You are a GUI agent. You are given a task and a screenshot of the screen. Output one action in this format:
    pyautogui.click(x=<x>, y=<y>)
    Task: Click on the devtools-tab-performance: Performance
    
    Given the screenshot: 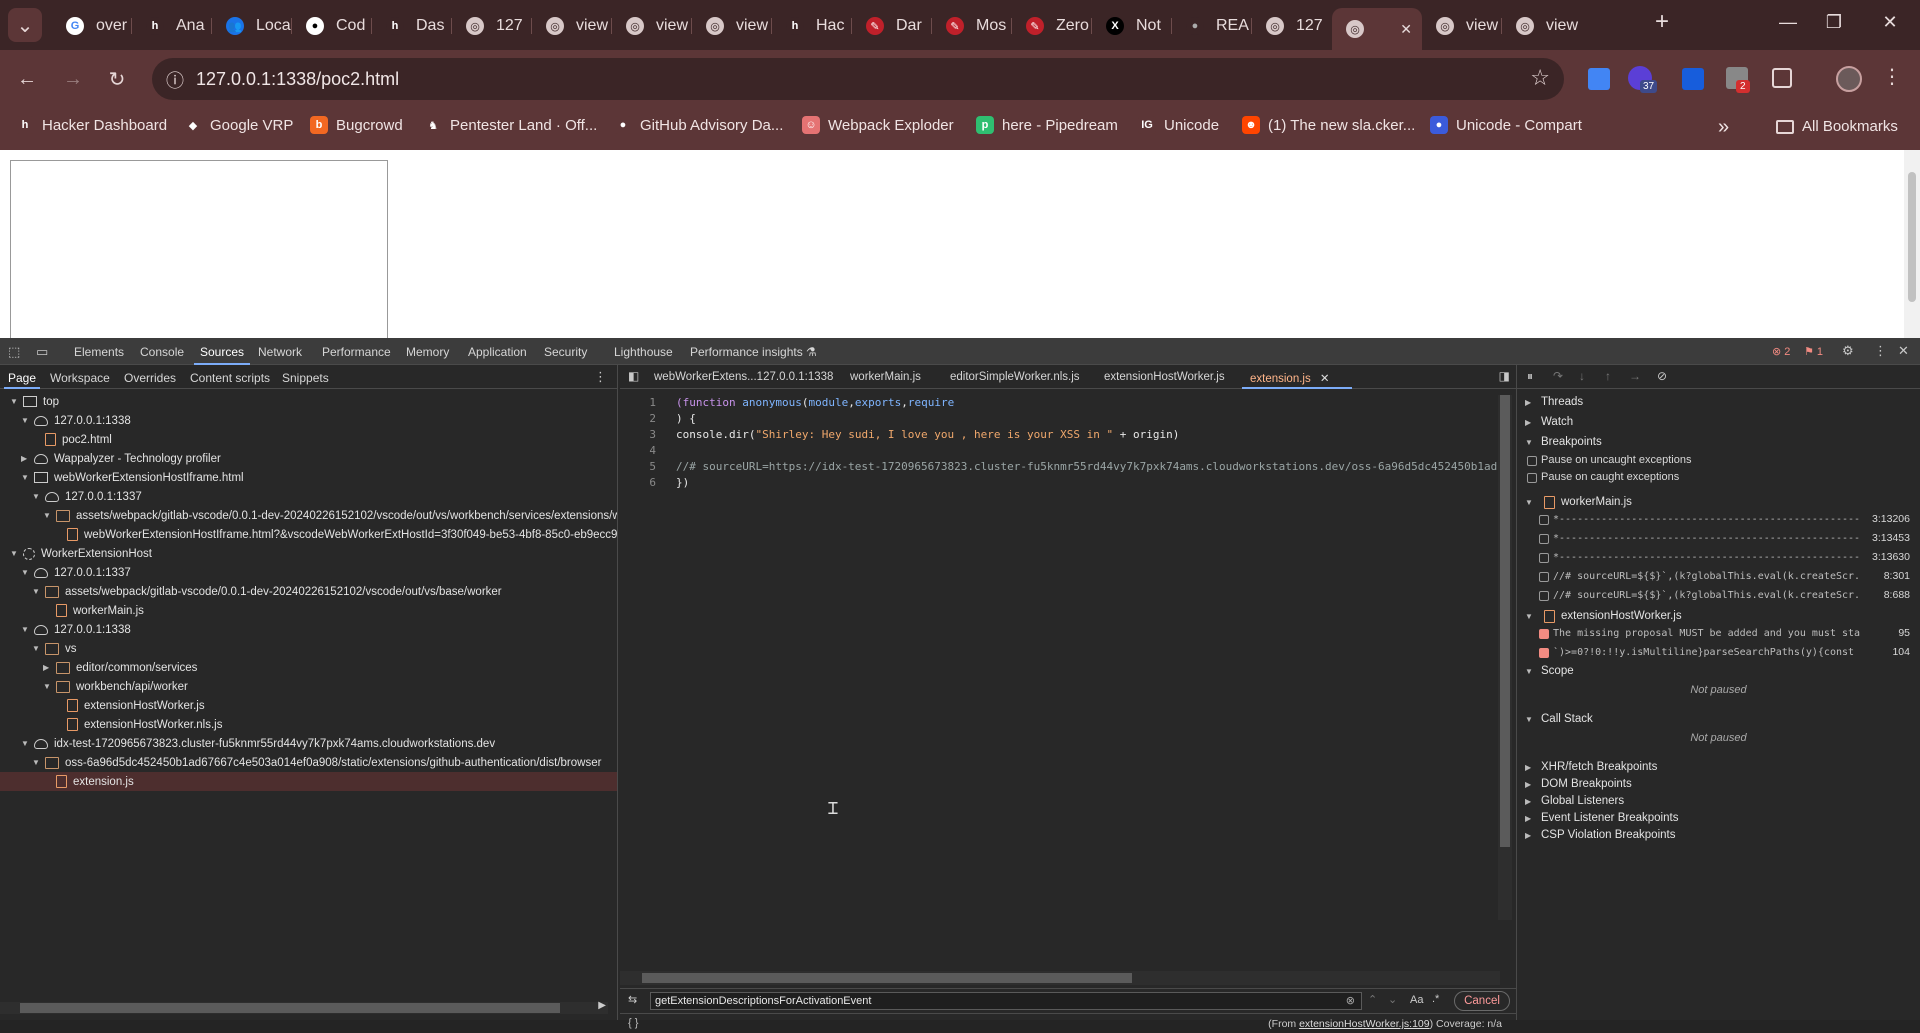 What is the action you would take?
    pyautogui.click(x=356, y=352)
    